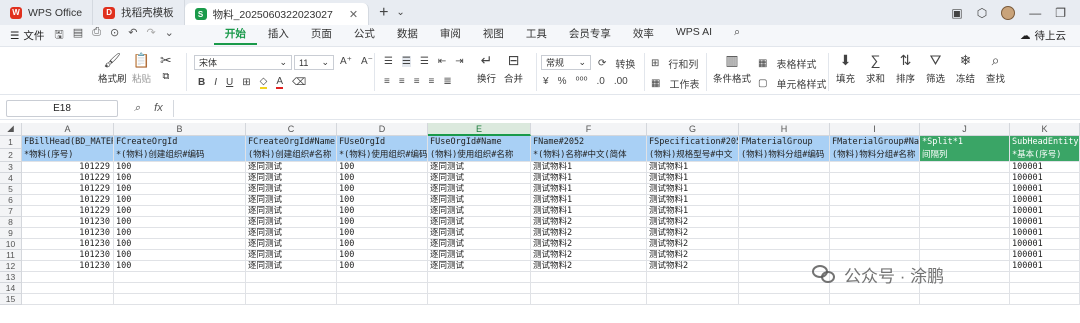 This screenshot has height=323, width=1080. What do you see at coordinates (402, 81) in the screenshot?
I see `align-center-icon: ≡` at bounding box center [402, 81].